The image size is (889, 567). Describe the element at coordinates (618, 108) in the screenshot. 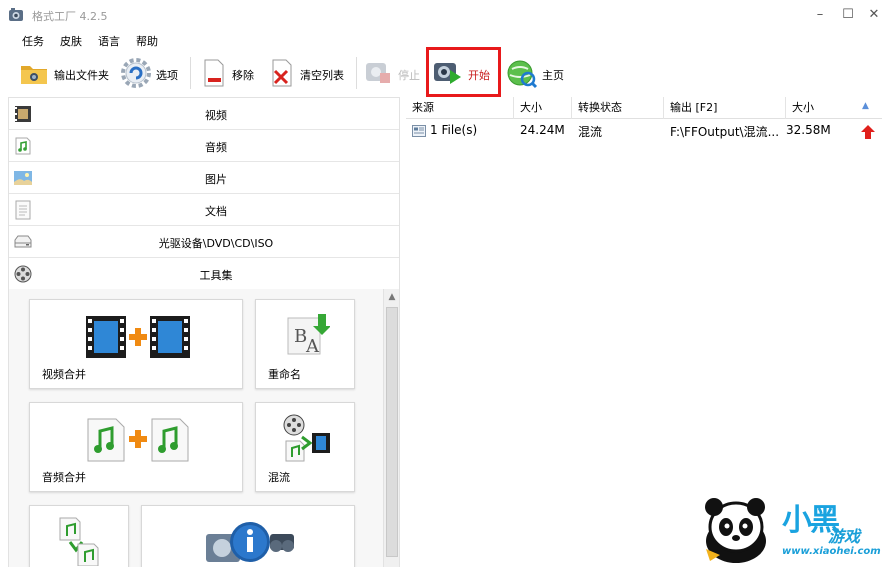

I see `column-status: 转换状态` at that location.